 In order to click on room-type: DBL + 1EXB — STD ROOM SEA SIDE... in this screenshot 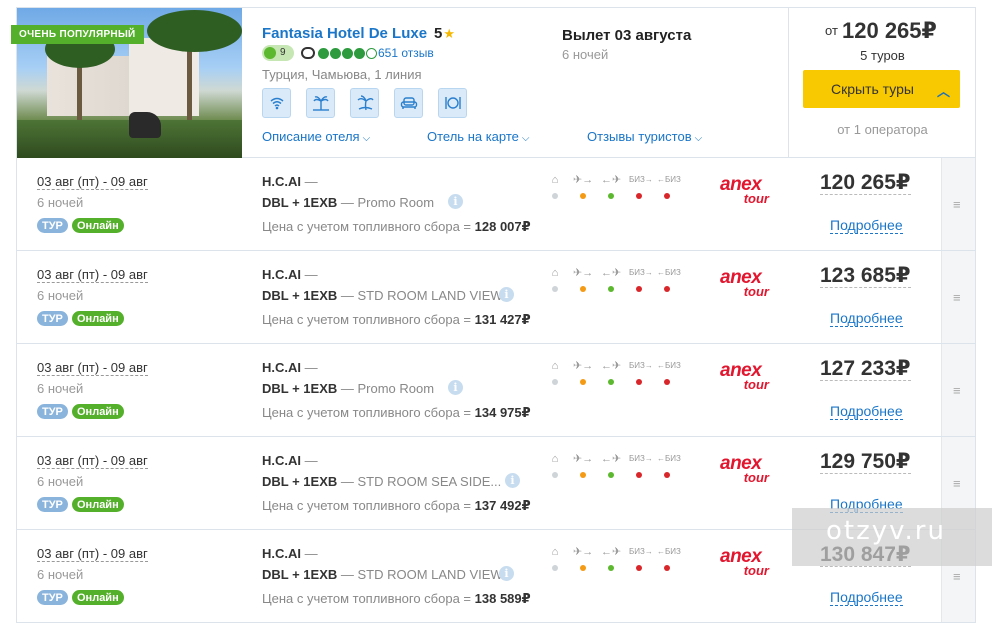, I will do `click(382, 481)`.